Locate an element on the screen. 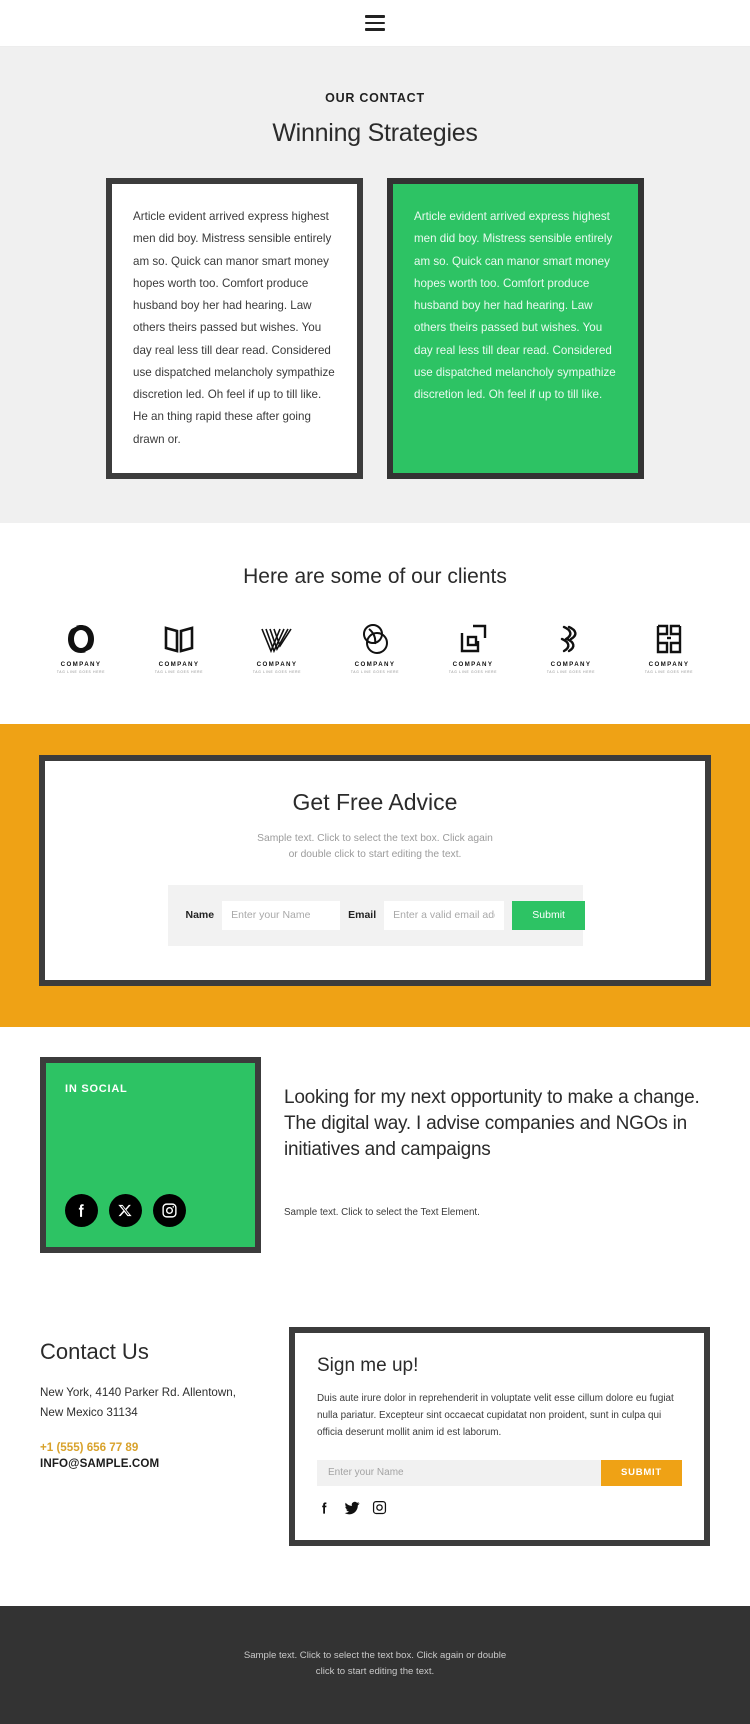 The width and height of the screenshot is (750, 1724). contact-address-line1: New York, 4140 Parker Rd. Allentown, is located at coordinates (138, 1392).